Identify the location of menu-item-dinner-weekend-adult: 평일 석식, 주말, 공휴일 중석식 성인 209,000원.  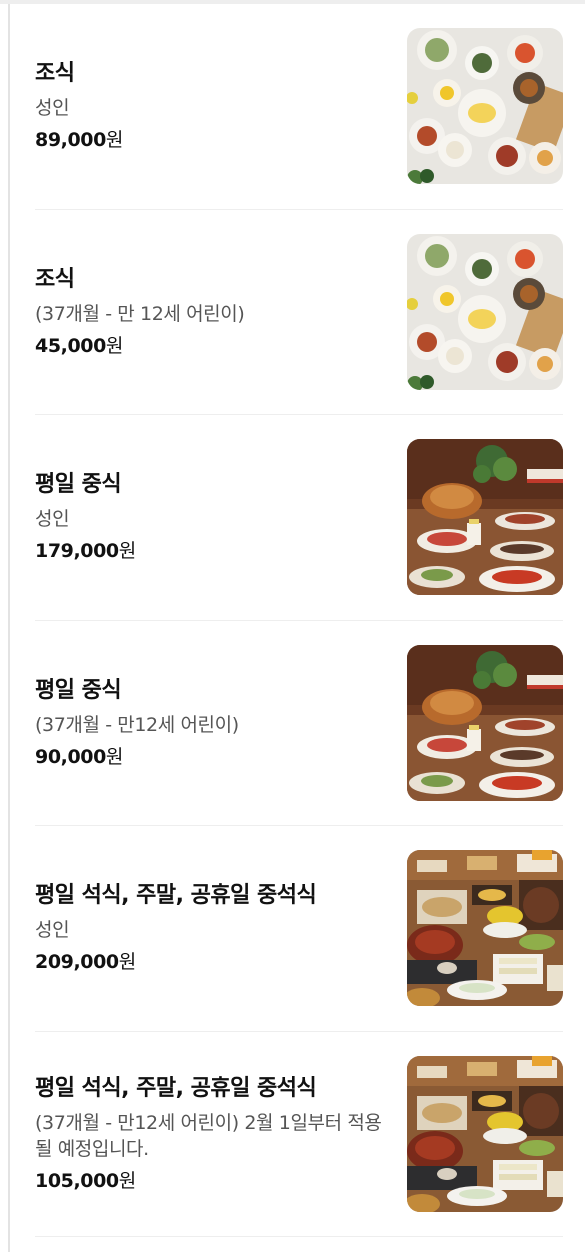
(299, 929).